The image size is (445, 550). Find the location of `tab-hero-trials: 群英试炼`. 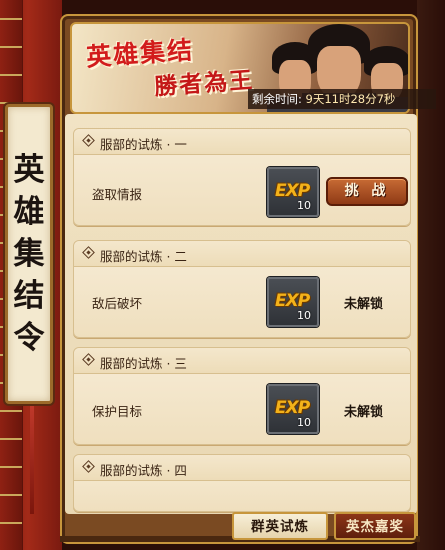

tab-hero-trials: 群英试炼 is located at coordinates (280, 526).